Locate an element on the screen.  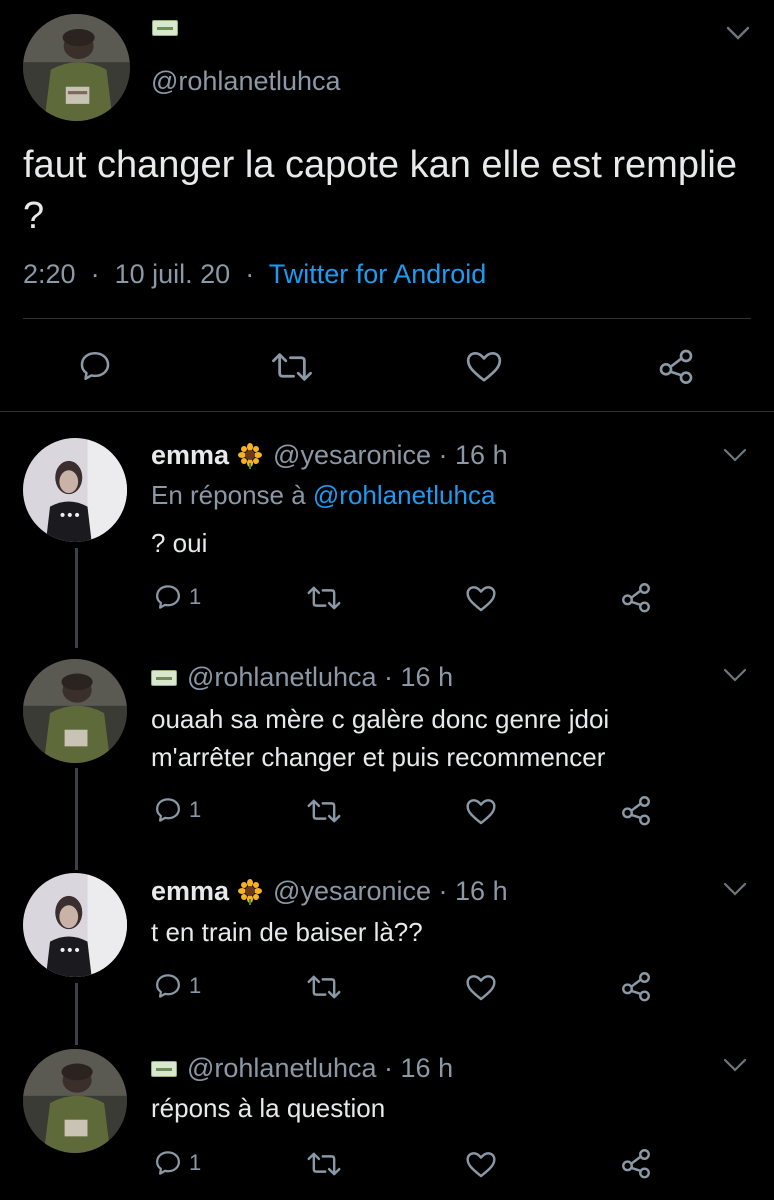
replying-to: En réponse à @rohlanetluhca is located at coordinates (323, 495).